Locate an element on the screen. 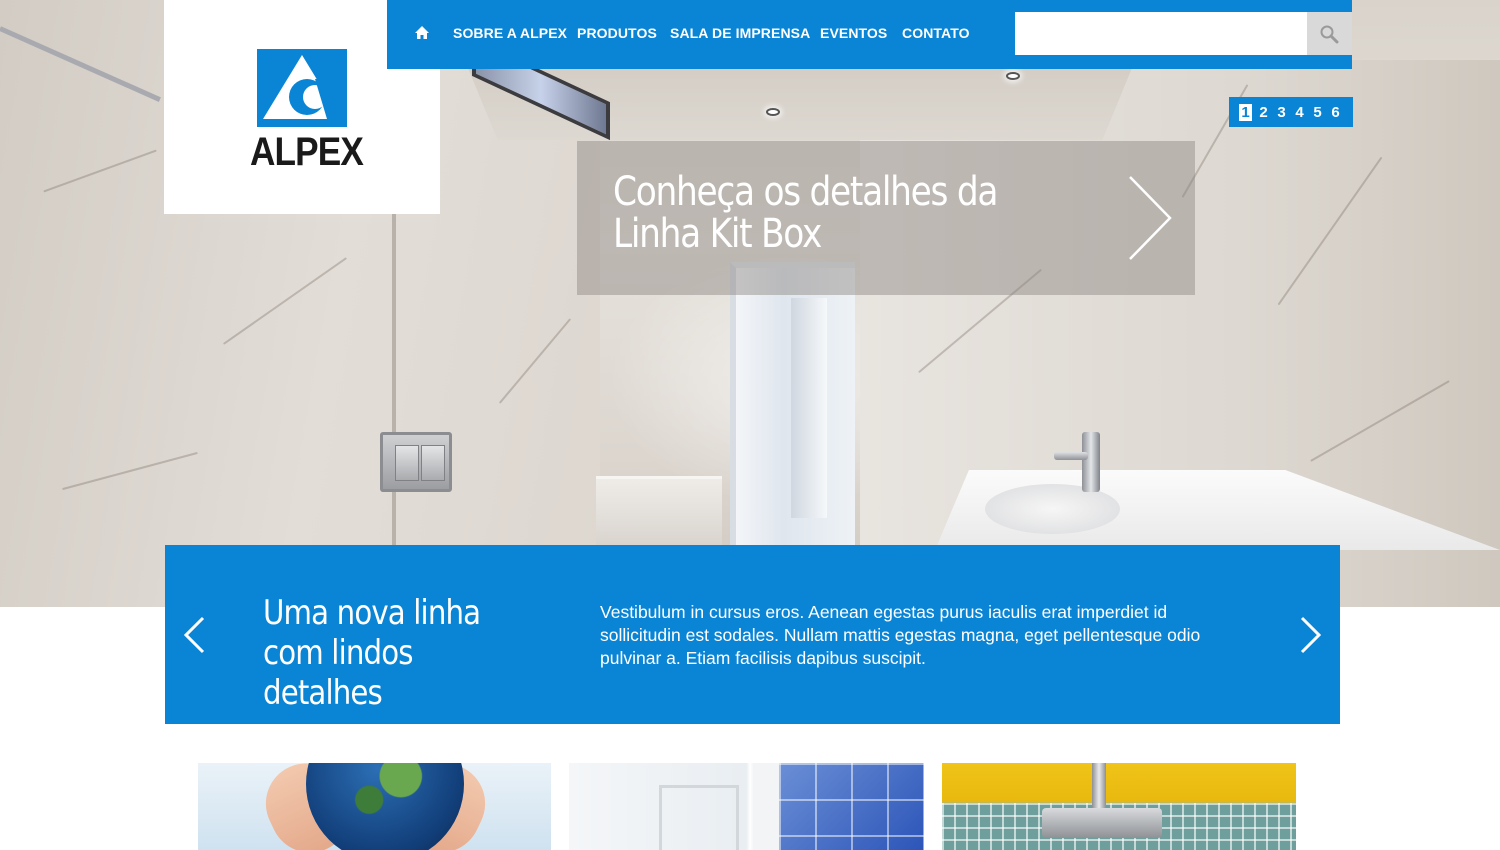 The height and width of the screenshot is (850, 1500). thumbnail-blue-tiles is located at coordinates (851, 806).